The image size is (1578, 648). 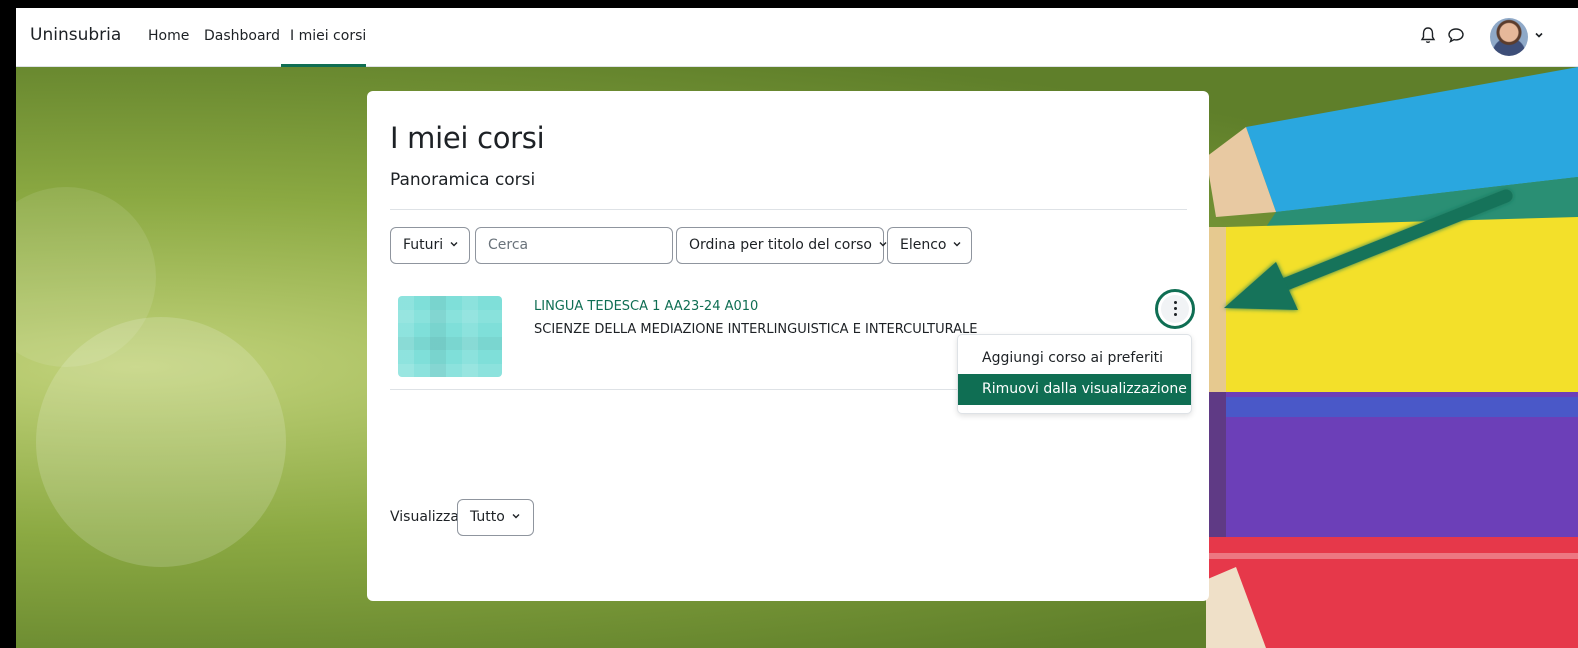 I want to click on course-image, so click(x=450, y=336).